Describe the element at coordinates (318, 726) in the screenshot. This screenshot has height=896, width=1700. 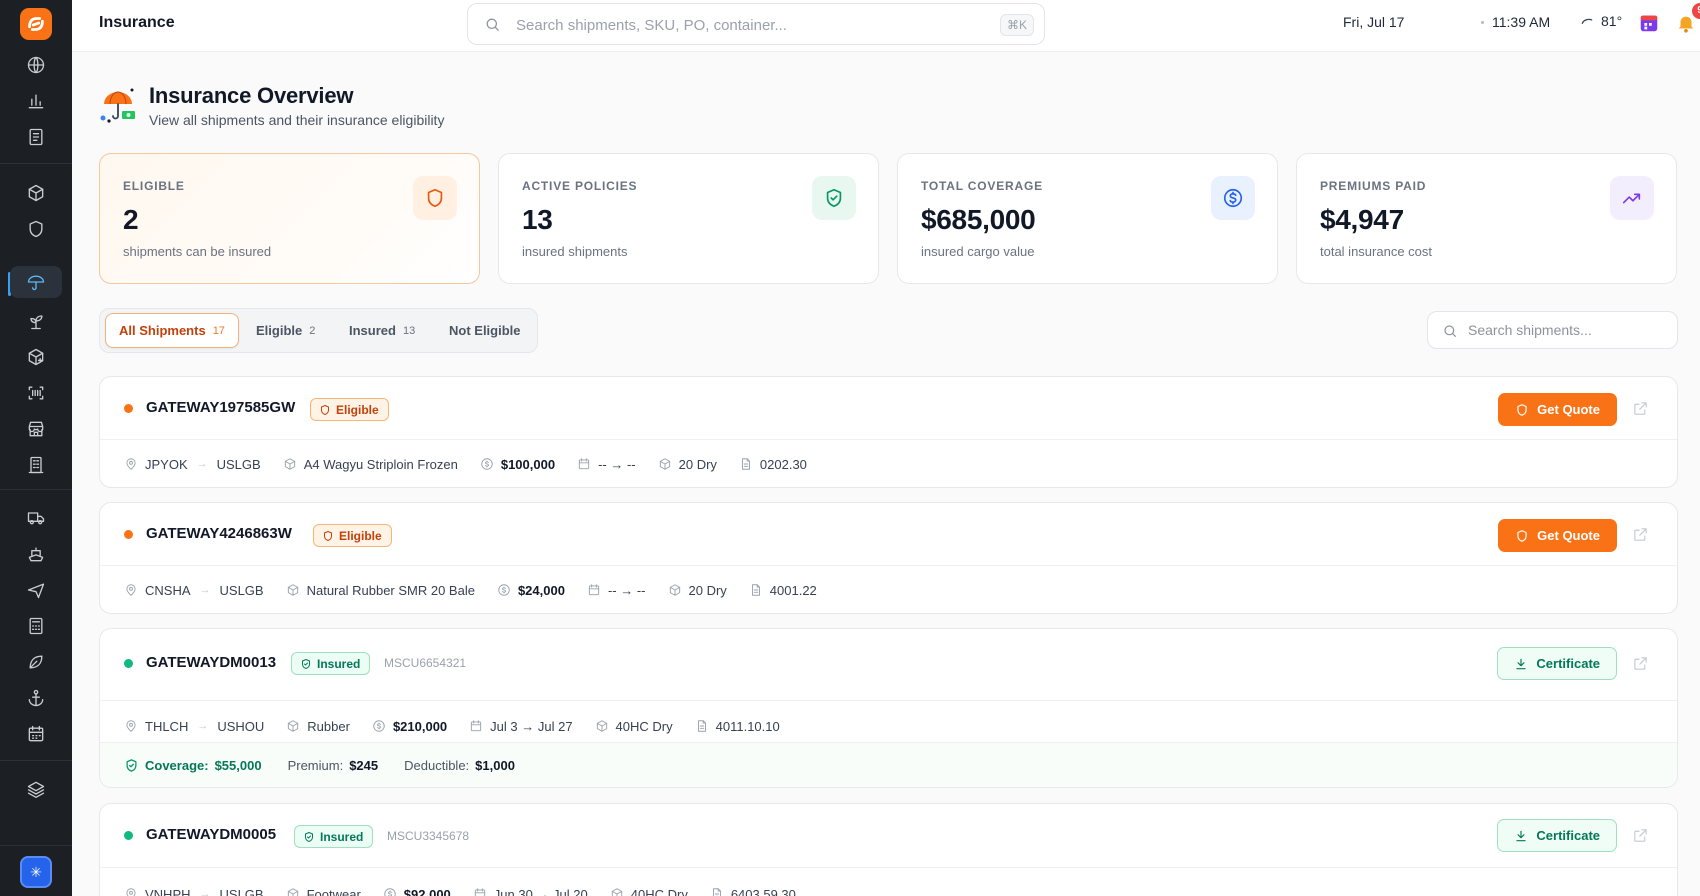
I see `commodity: Rubber` at that location.